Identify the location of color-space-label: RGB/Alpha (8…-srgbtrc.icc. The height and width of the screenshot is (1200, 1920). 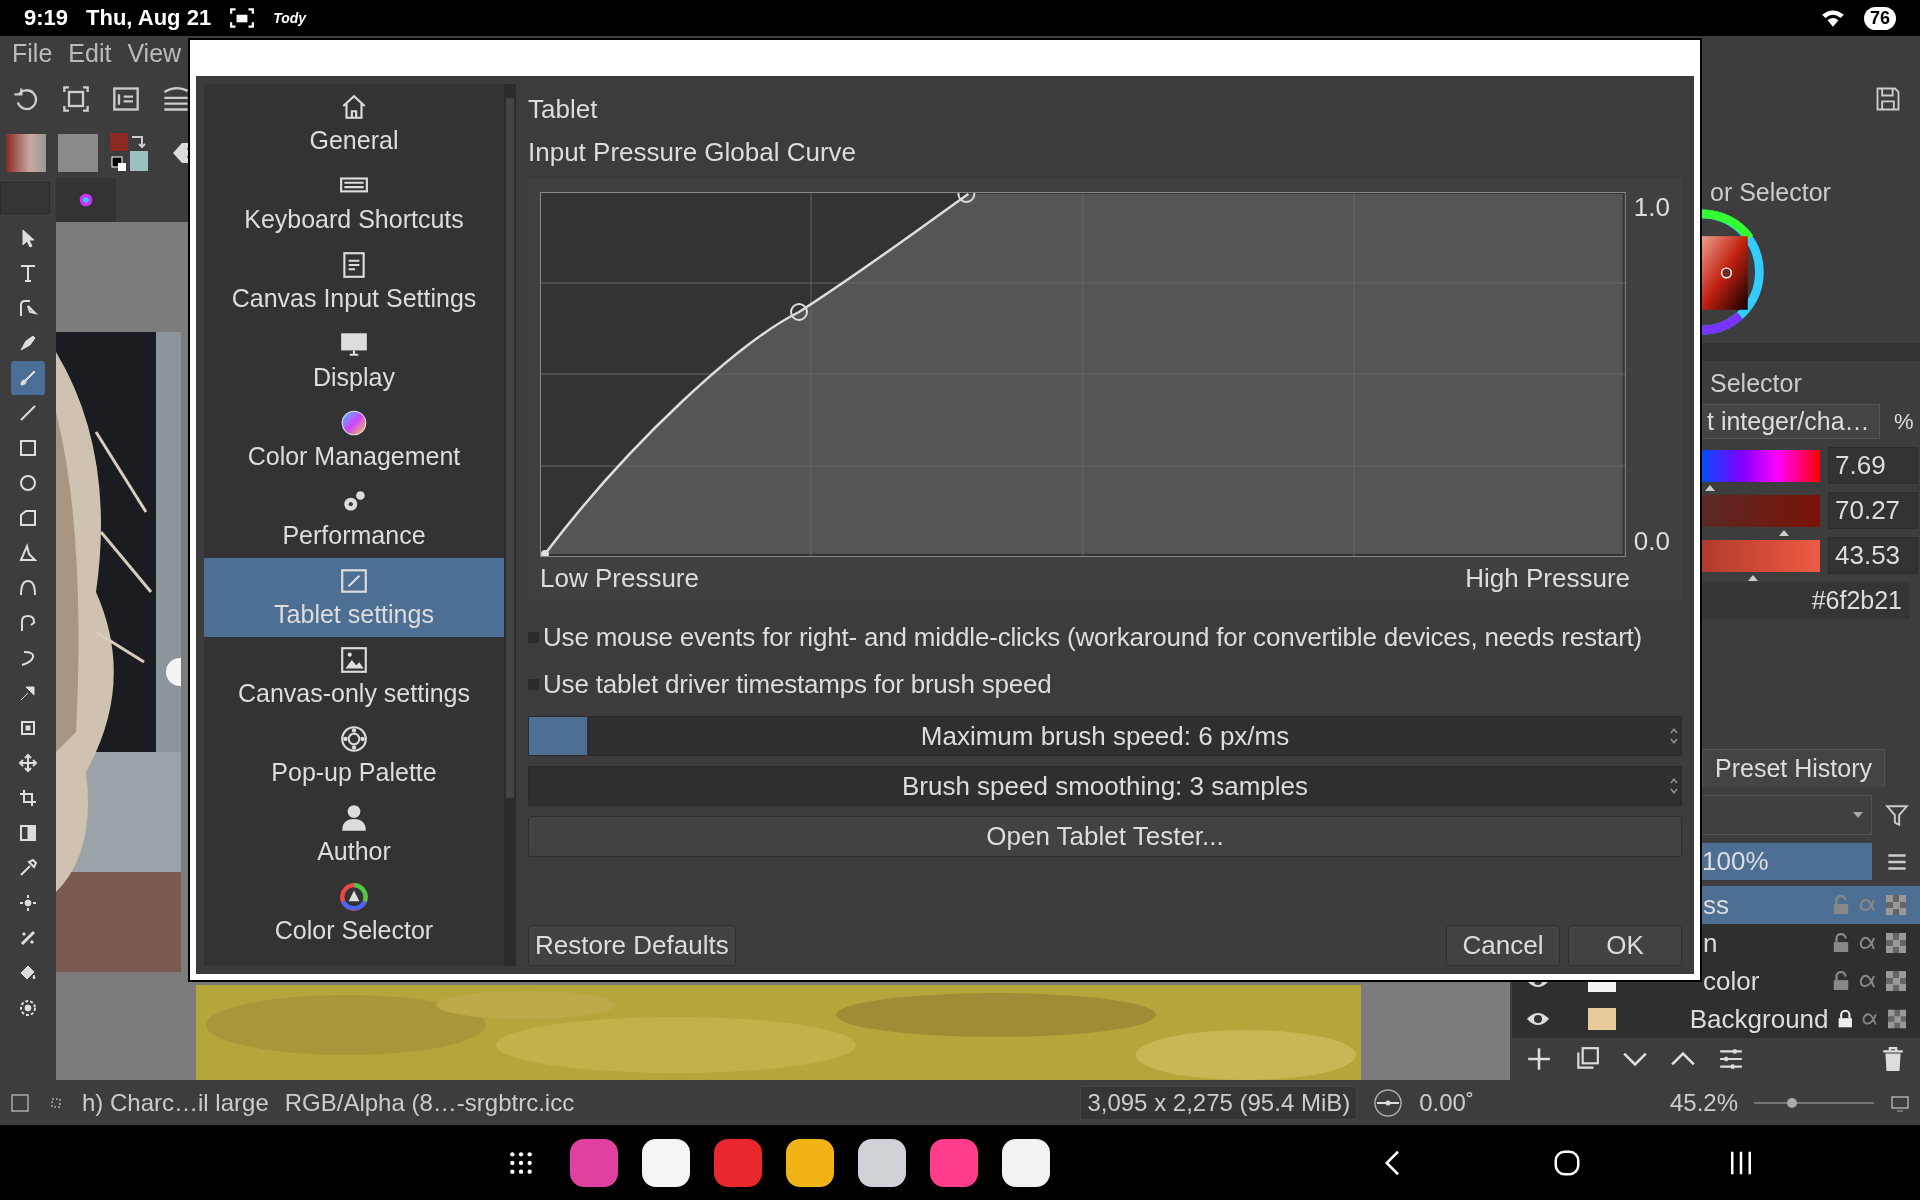
(429, 1102).